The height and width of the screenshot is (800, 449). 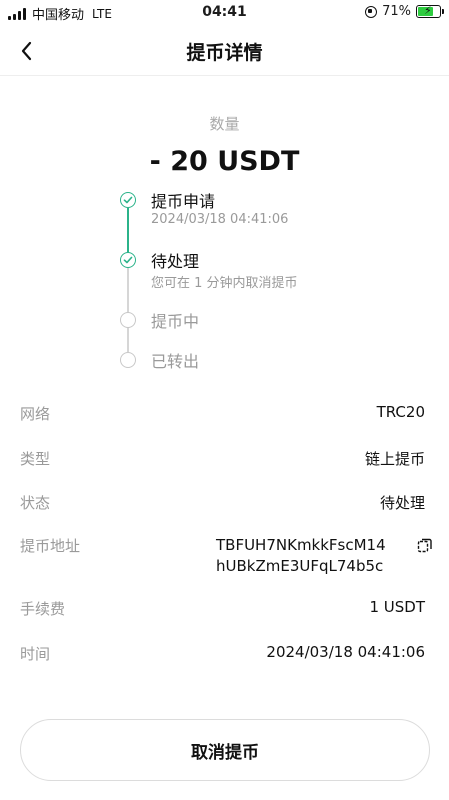 I want to click on timeline-step-subtitle: 2024/03/18 04:41:06, so click(x=220, y=219).